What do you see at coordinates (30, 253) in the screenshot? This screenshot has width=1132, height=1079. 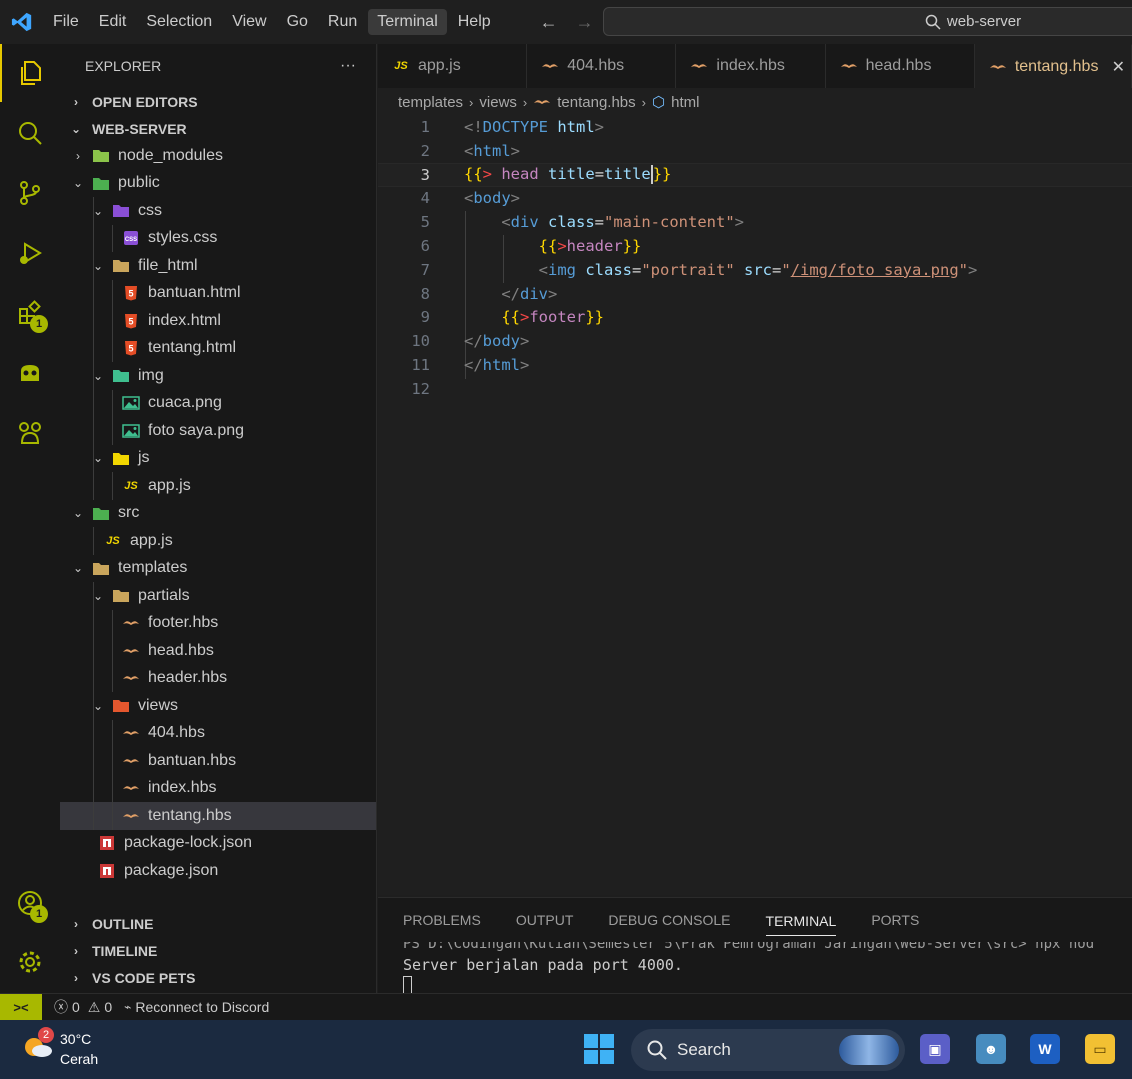 I see `run-debug-icon` at bounding box center [30, 253].